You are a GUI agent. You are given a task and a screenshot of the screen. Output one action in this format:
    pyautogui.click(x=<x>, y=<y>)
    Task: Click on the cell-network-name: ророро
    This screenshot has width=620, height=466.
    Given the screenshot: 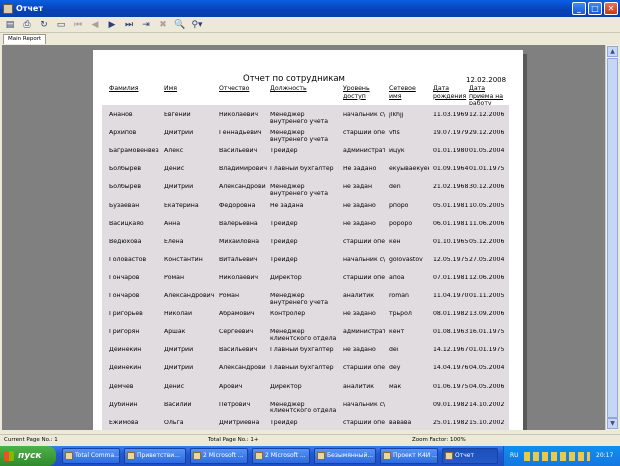 What is the action you would take?
    pyautogui.click(x=401, y=223)
    